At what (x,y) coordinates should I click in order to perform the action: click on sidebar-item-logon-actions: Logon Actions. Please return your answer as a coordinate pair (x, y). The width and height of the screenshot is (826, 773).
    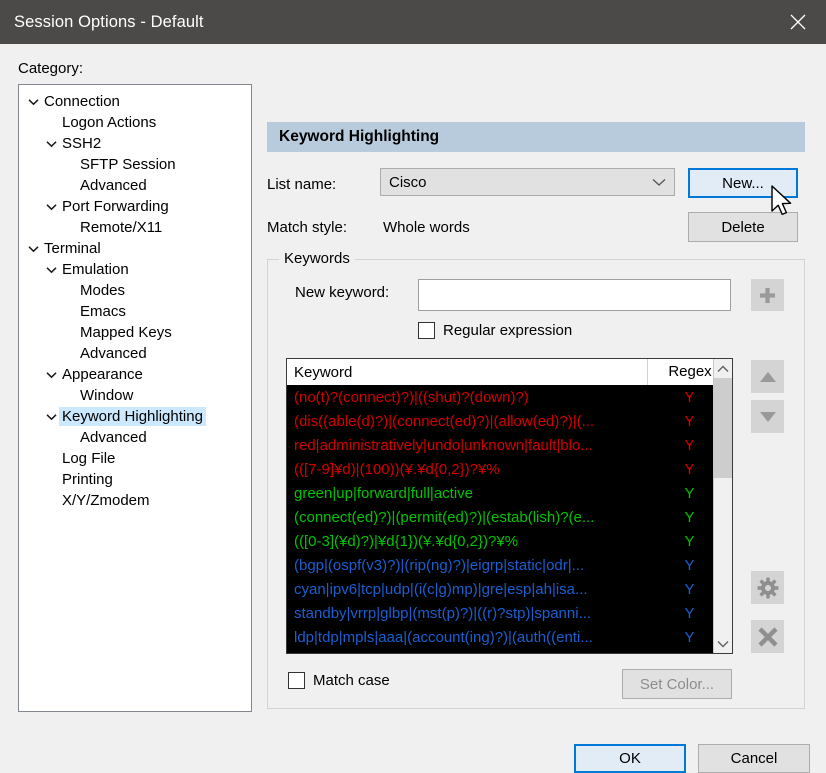
    Looking at the image, I should click on (135, 122).